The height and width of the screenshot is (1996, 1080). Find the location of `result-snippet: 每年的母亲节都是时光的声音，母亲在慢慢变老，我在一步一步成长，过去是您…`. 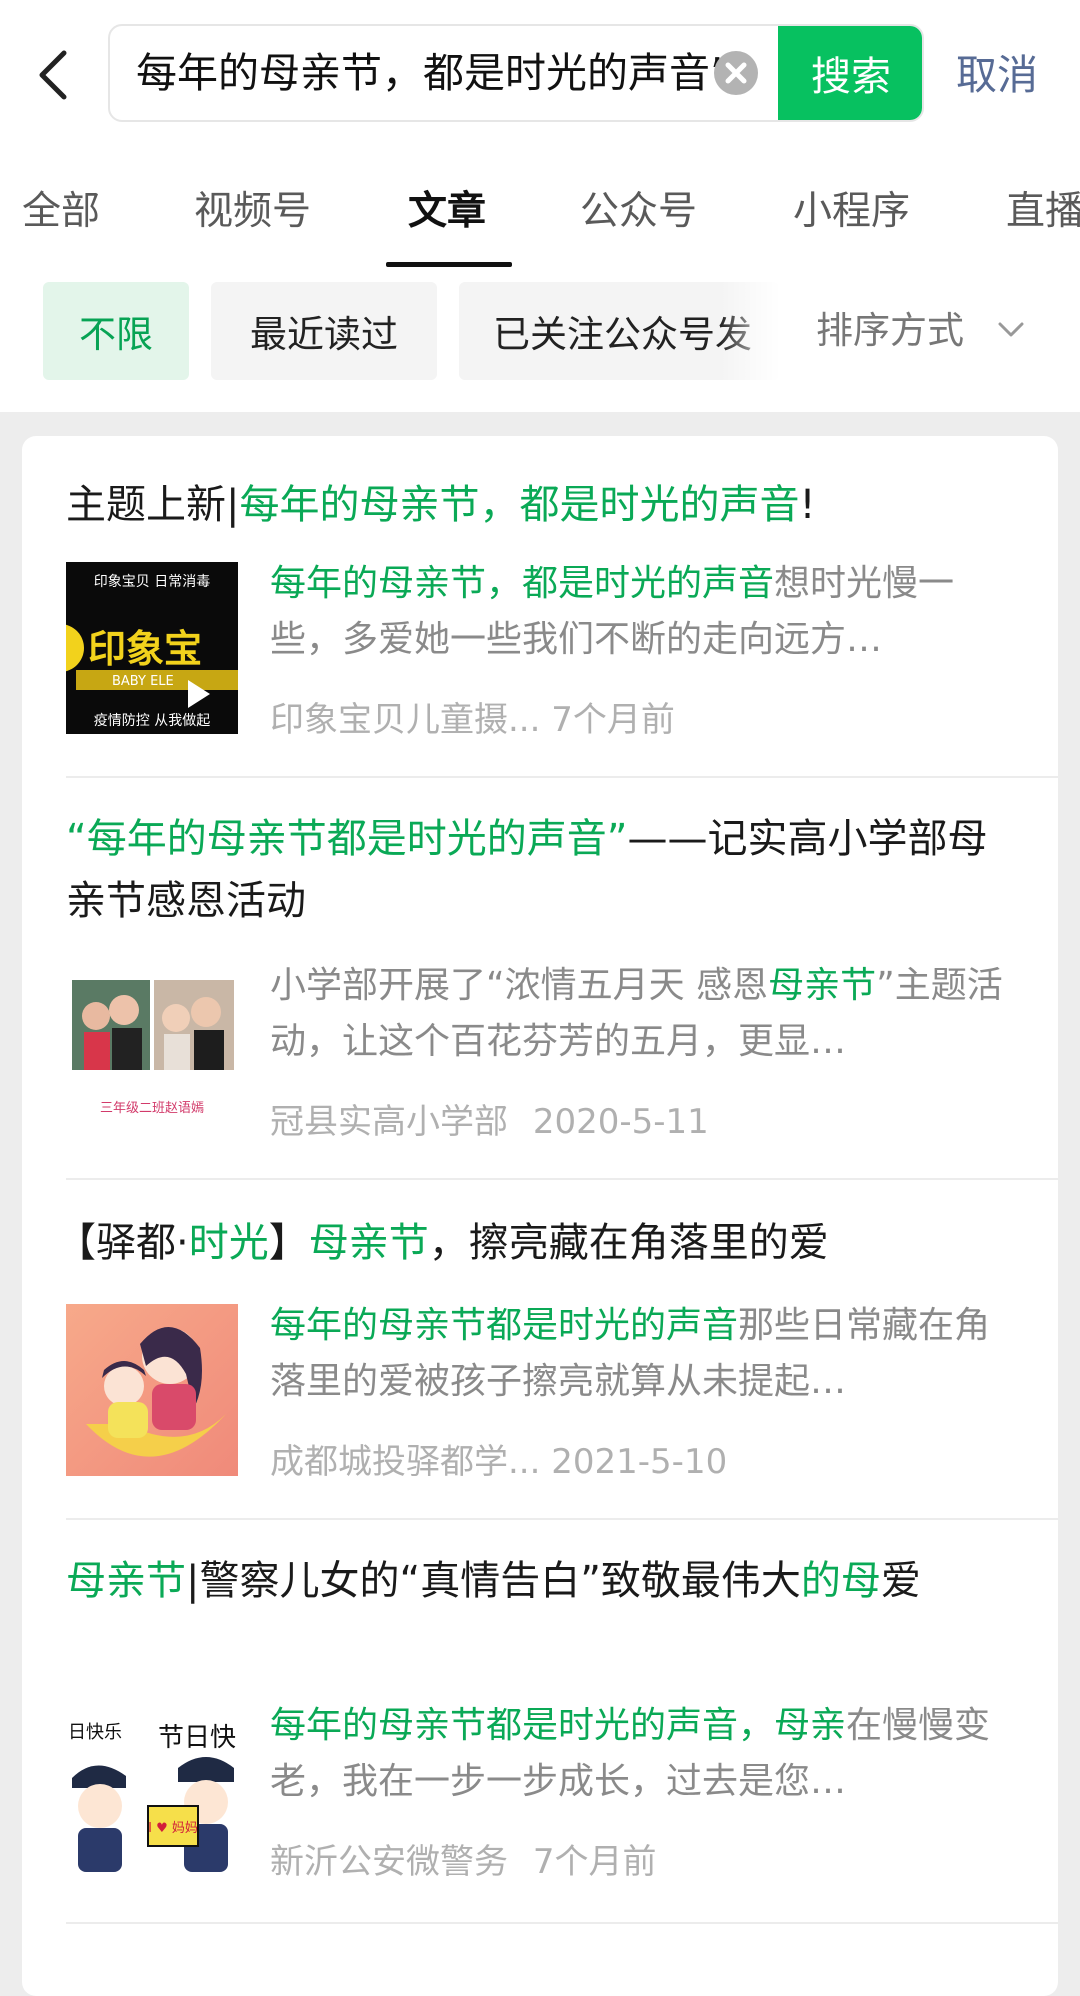

result-snippet: 每年的母亲节都是时光的声音，母亲在慢慢变老，我在一步一步成长，过去是您… is located at coordinates (645, 1754).